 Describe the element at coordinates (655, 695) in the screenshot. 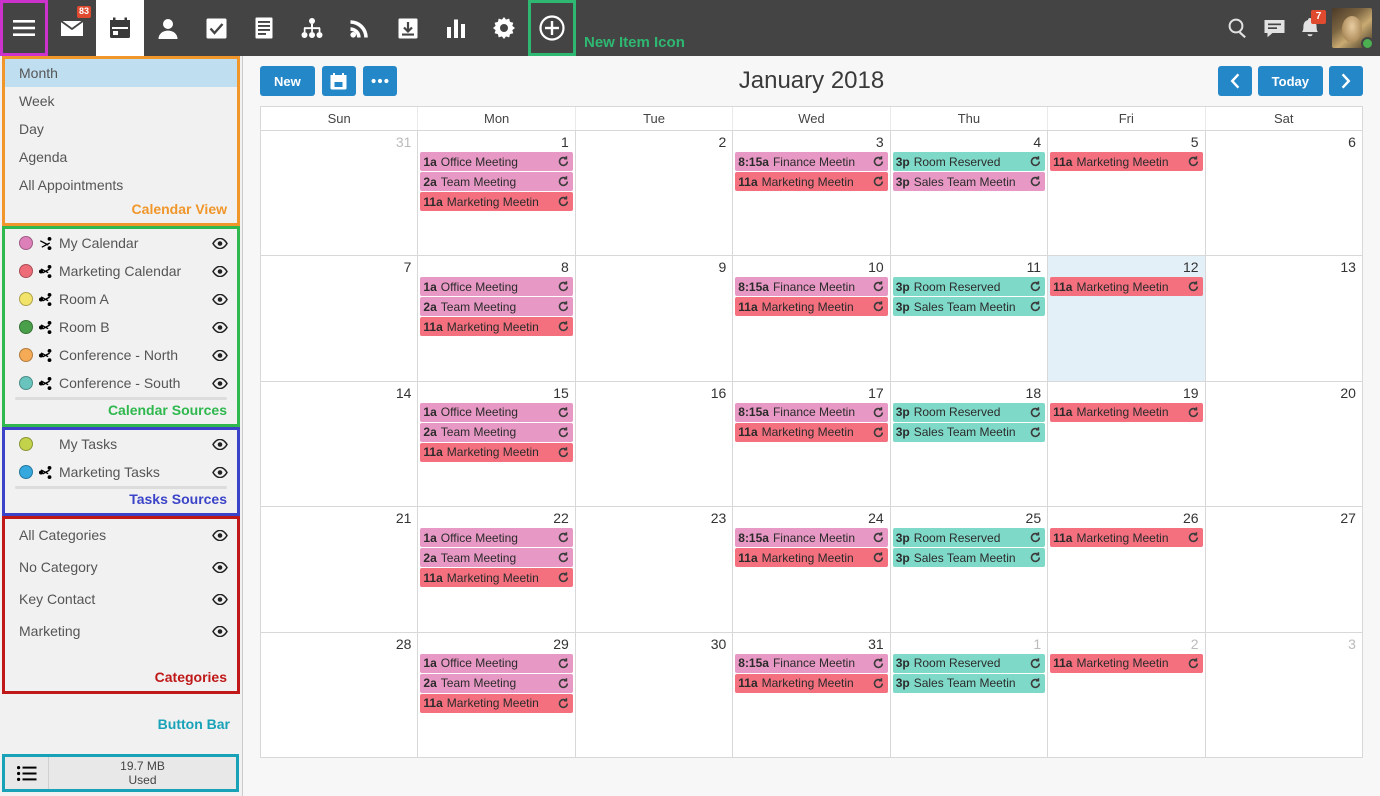

I see `day-cell: 30` at that location.